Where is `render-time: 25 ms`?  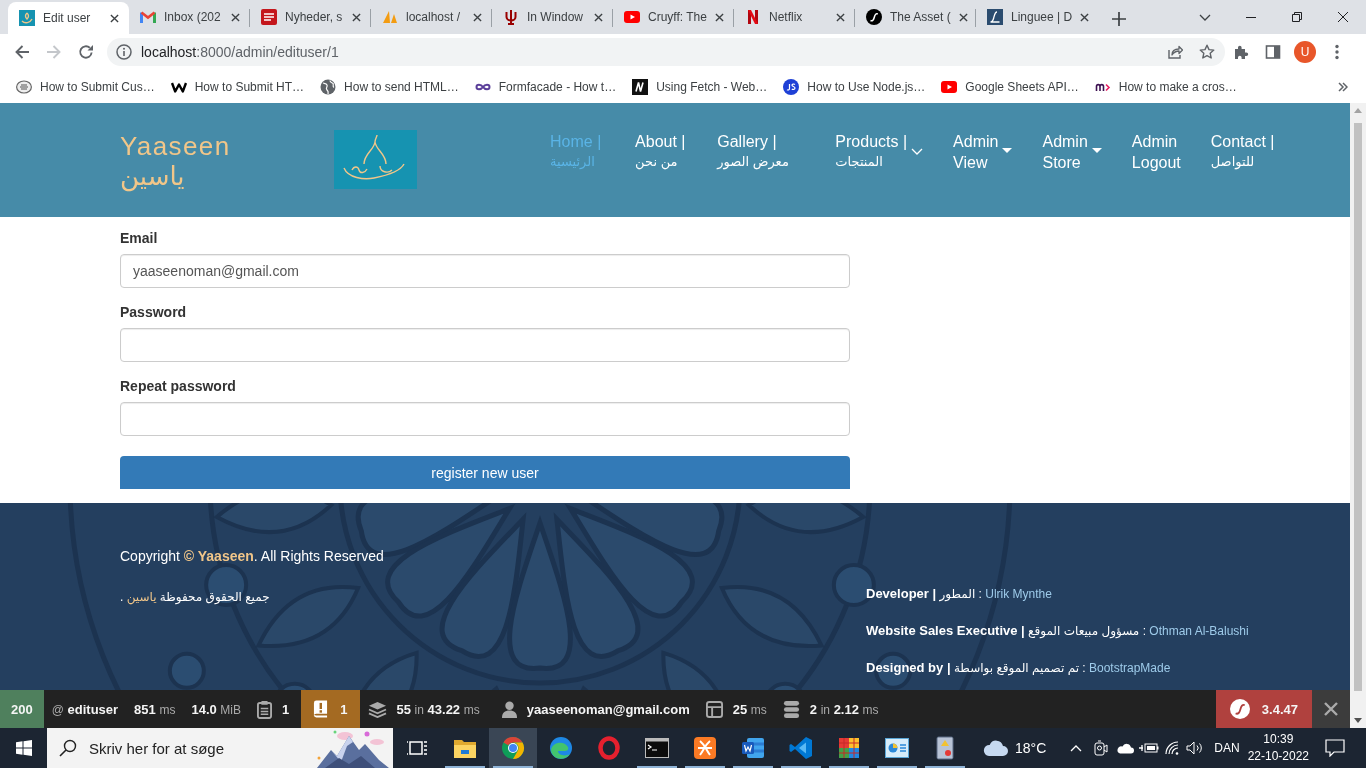 render-time: 25 ms is located at coordinates (736, 709).